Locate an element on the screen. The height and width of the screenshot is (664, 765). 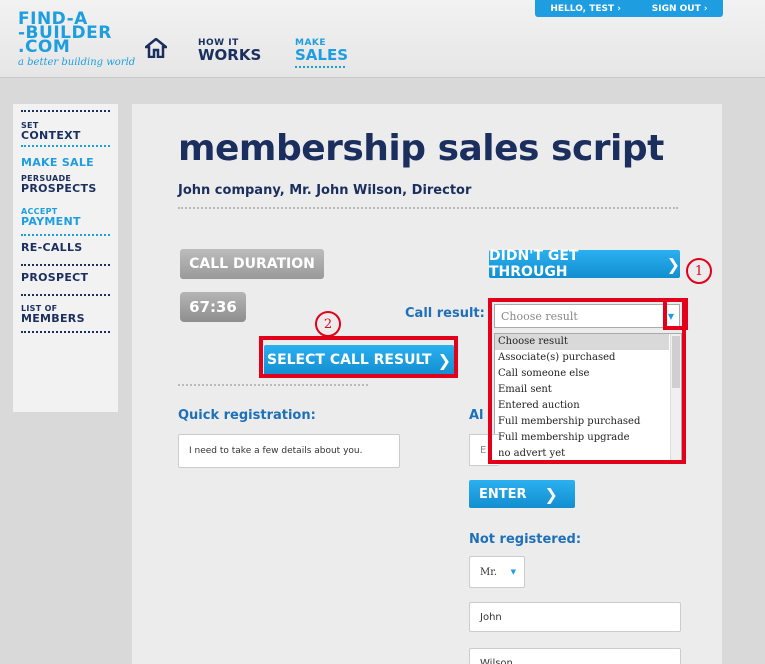
call-result-label: Call result: is located at coordinates (445, 313).